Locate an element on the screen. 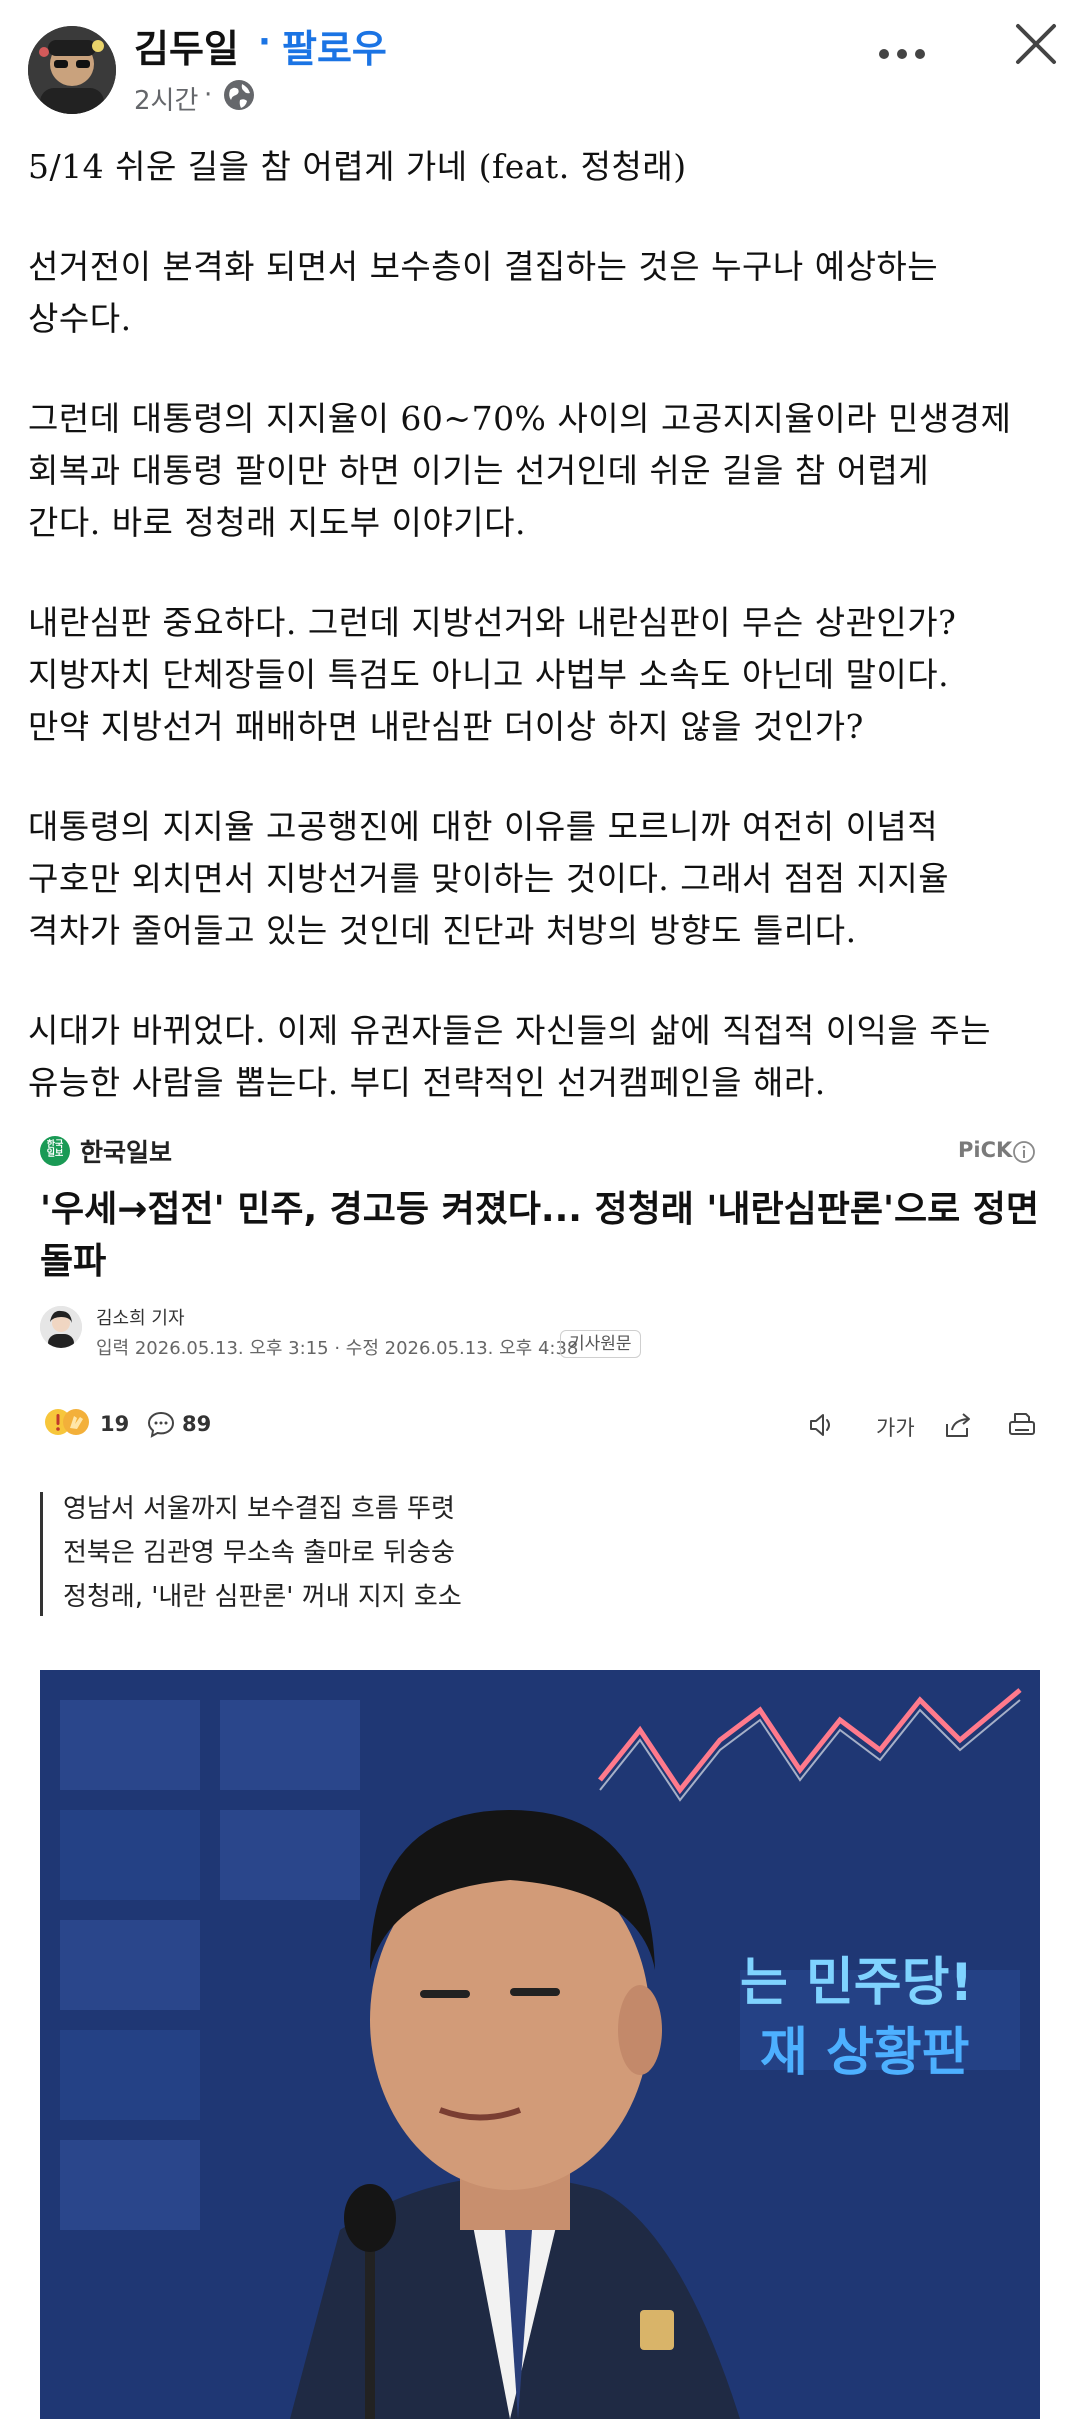 Image resolution: width=1080 pixels, height=2419 pixels. post-line: 상수다. is located at coordinates (80, 318).